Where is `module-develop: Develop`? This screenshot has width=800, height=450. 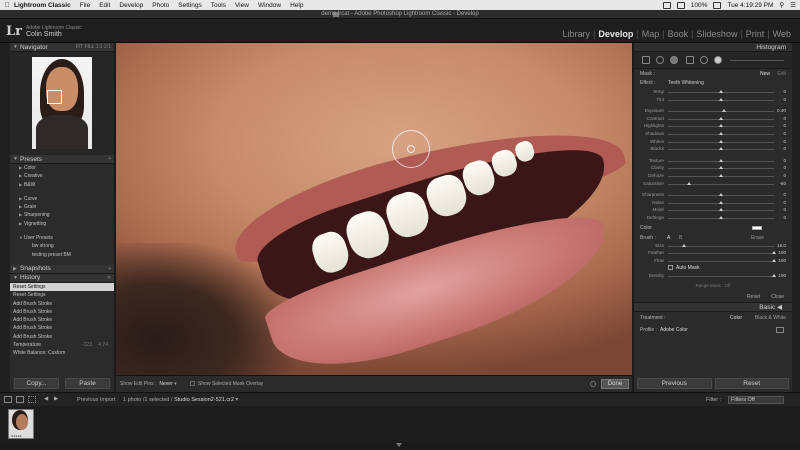
module-develop: Develop is located at coordinates (615, 34).